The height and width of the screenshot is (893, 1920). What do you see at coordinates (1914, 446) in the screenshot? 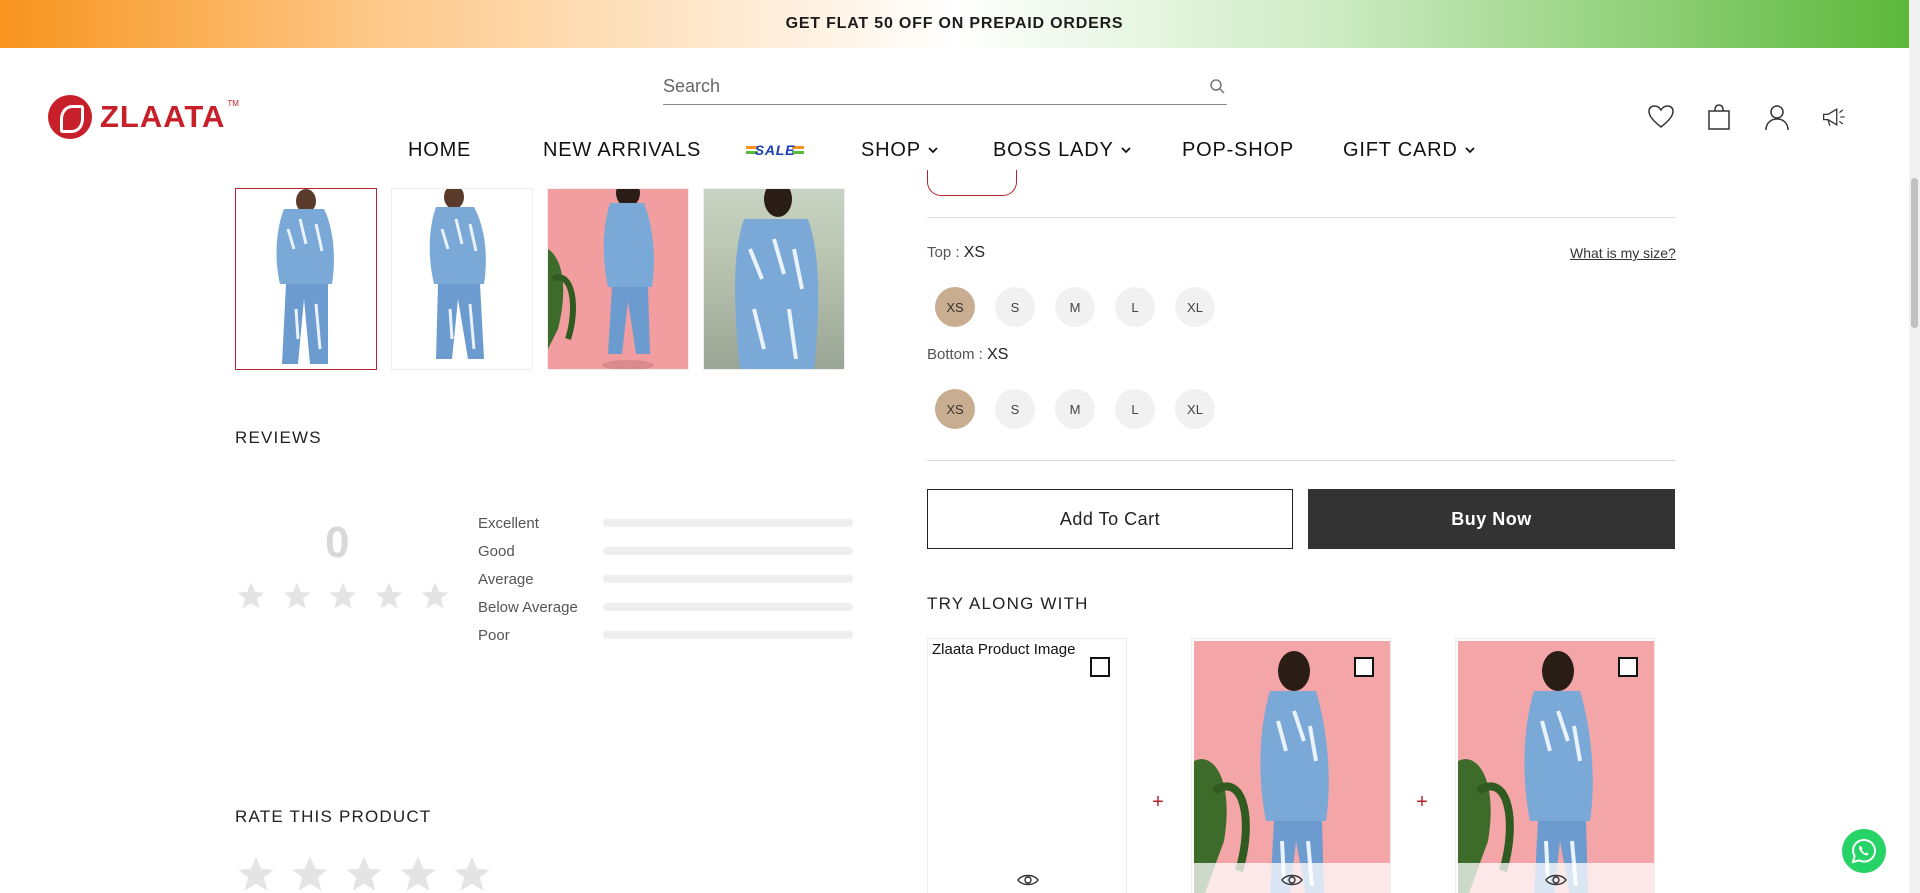
I see `page-scrollbar` at bounding box center [1914, 446].